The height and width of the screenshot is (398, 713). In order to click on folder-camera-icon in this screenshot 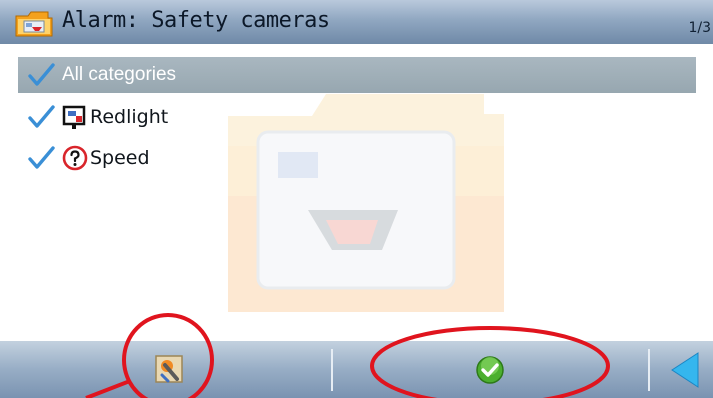, I will do `click(34, 24)`.